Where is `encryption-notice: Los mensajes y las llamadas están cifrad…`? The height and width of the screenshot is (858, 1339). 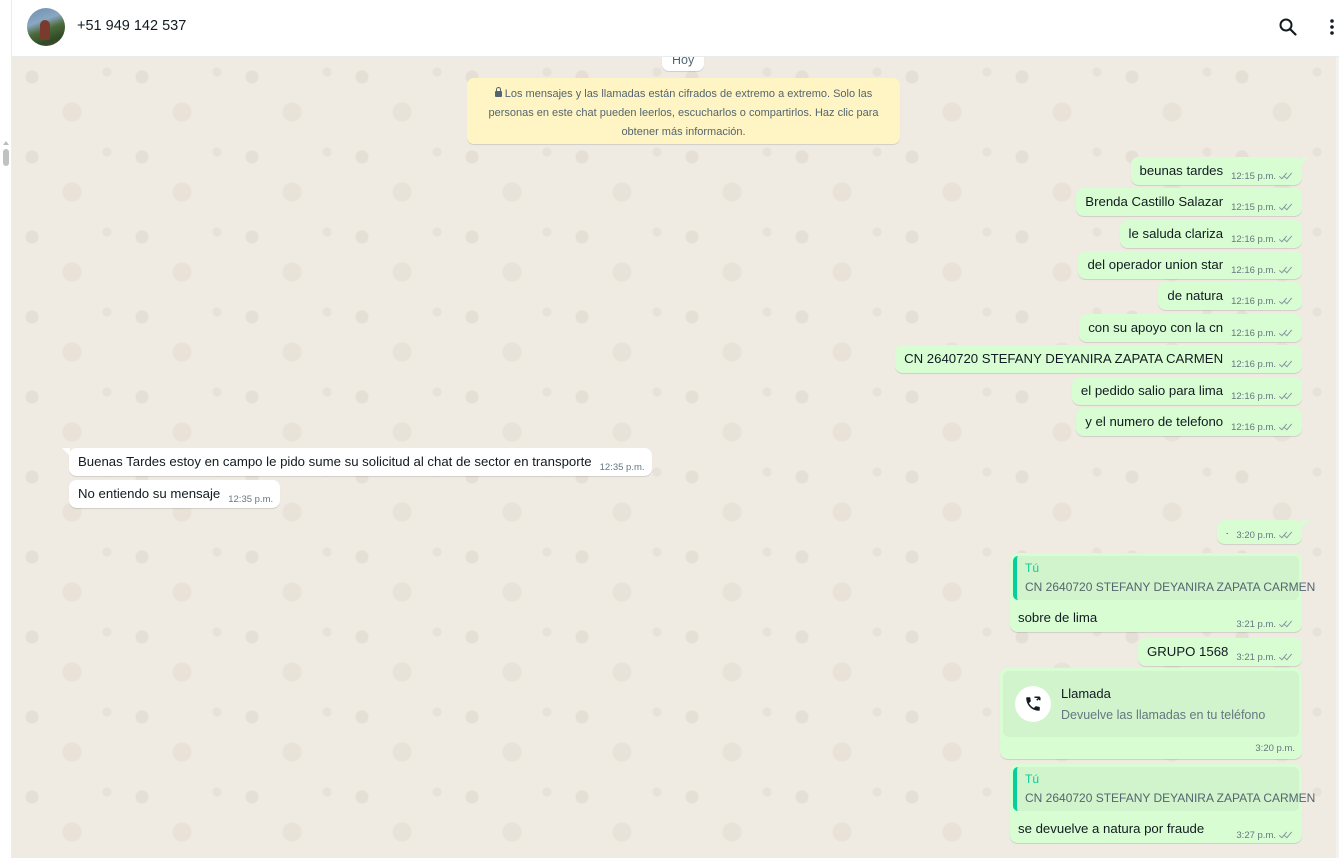 encryption-notice: Los mensajes y las llamadas están cifrad… is located at coordinates (683, 111).